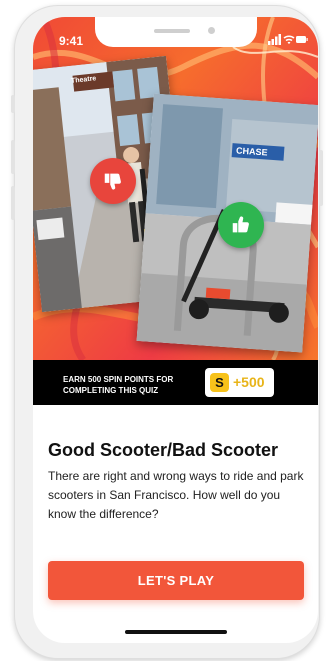 This screenshot has height=661, width=327. Describe the element at coordinates (113, 181) in the screenshot. I see `thumbs-down-icon` at that location.